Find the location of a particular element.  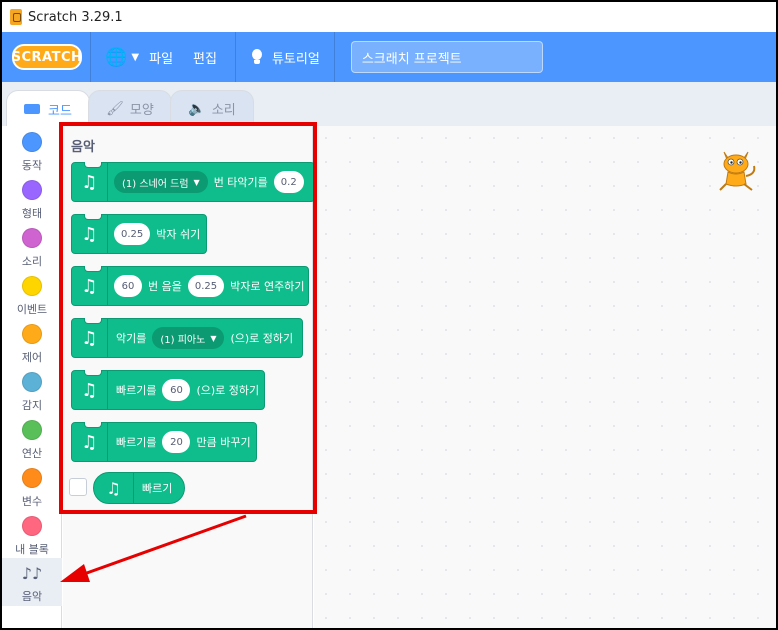

category-label: 형태 is located at coordinates (32, 213).